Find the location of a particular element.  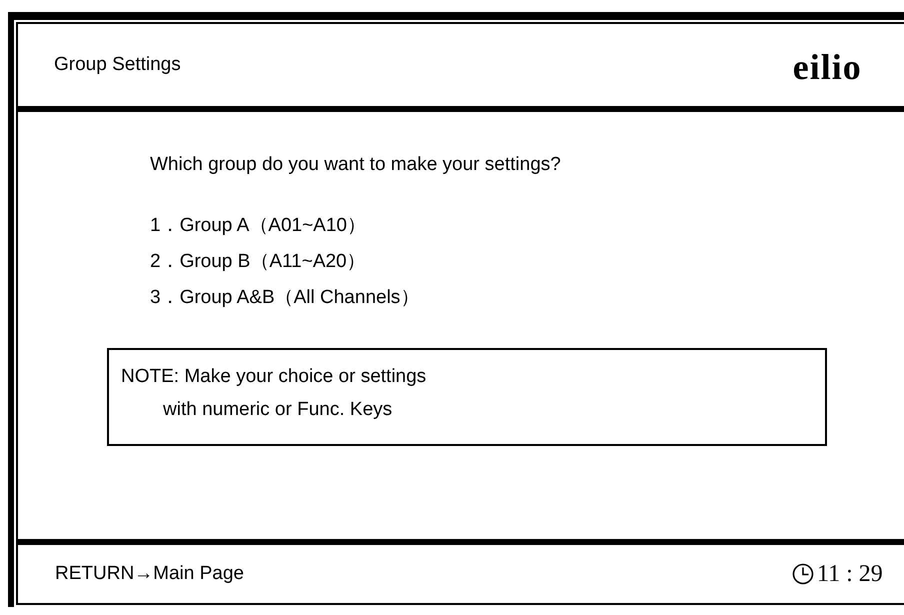

note-text: NOTE: Make your choice or settings is located at coordinates (273, 377).